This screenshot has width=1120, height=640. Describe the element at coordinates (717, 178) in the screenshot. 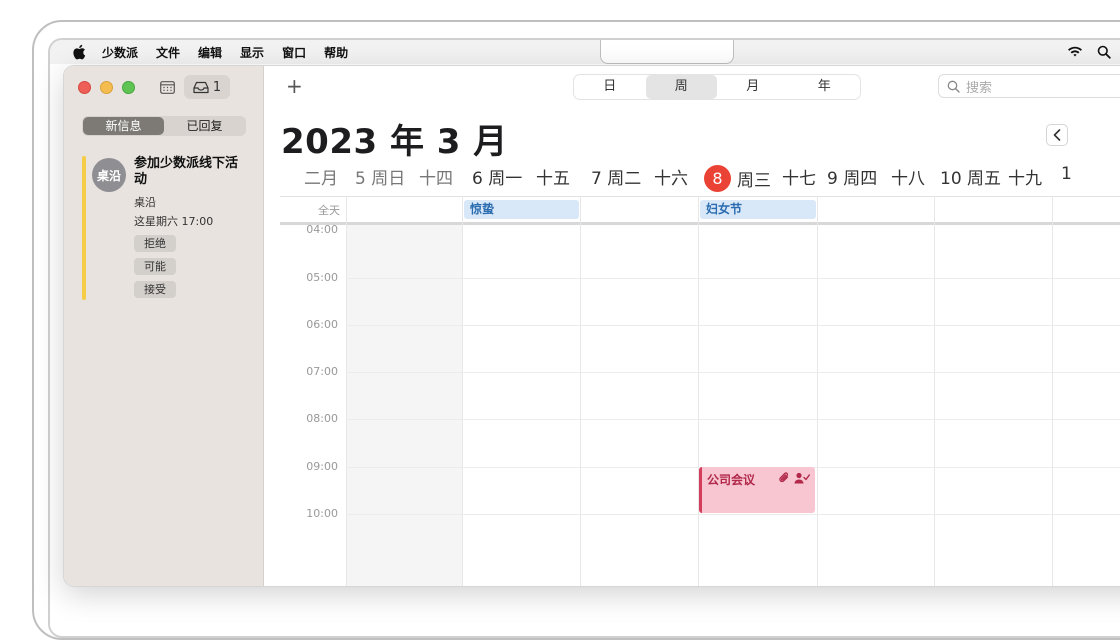

I see `today-badge: 8` at that location.